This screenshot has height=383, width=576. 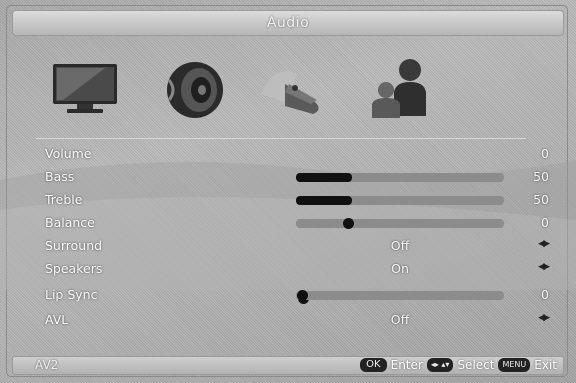 I want to click on volume-value: 0, so click(x=545, y=153).